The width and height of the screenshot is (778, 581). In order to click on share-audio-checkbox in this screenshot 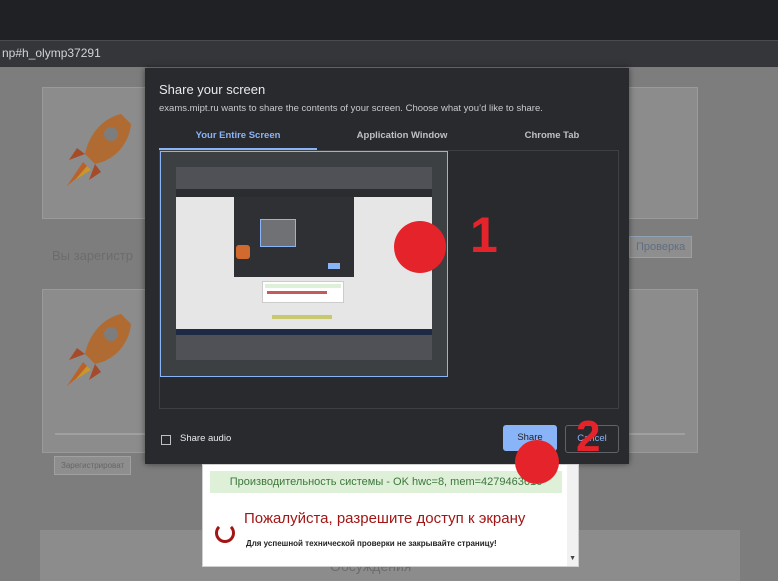, I will do `click(166, 440)`.